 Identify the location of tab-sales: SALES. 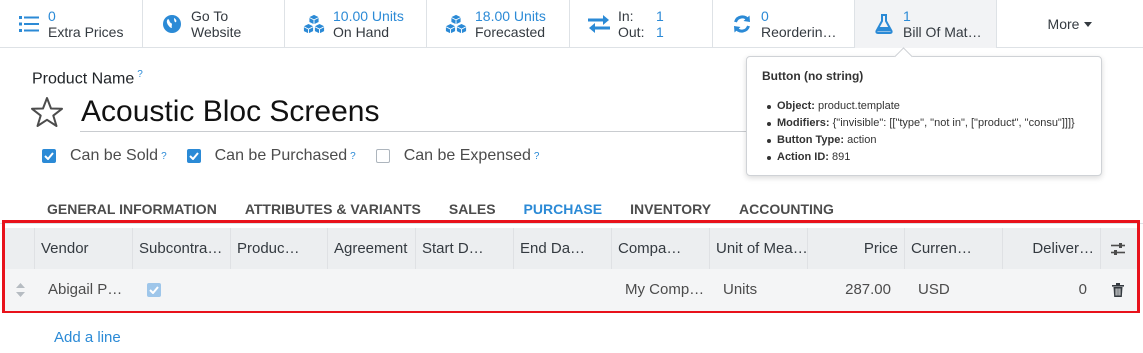
(472, 209).